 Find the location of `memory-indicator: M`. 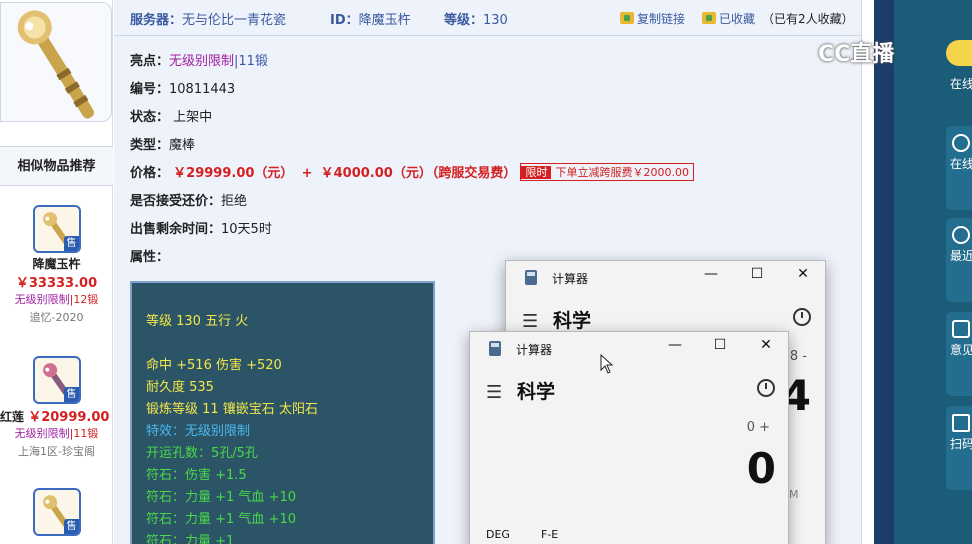

memory-indicator: M is located at coordinates (794, 494).